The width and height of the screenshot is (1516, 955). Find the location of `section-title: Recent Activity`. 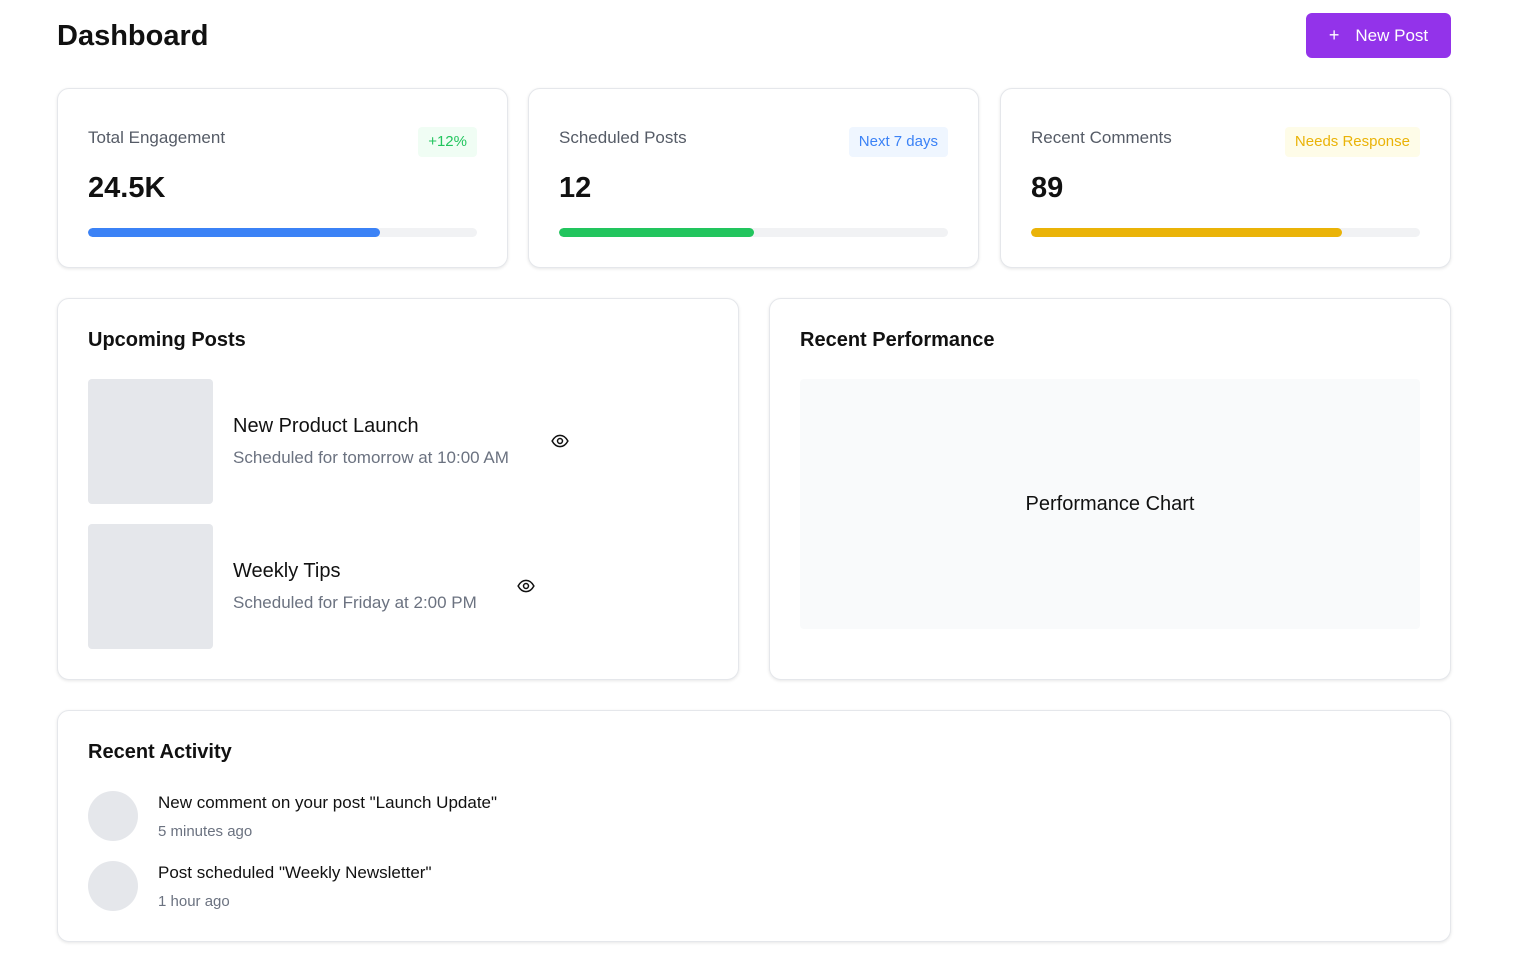

section-title: Recent Activity is located at coordinates (160, 752).